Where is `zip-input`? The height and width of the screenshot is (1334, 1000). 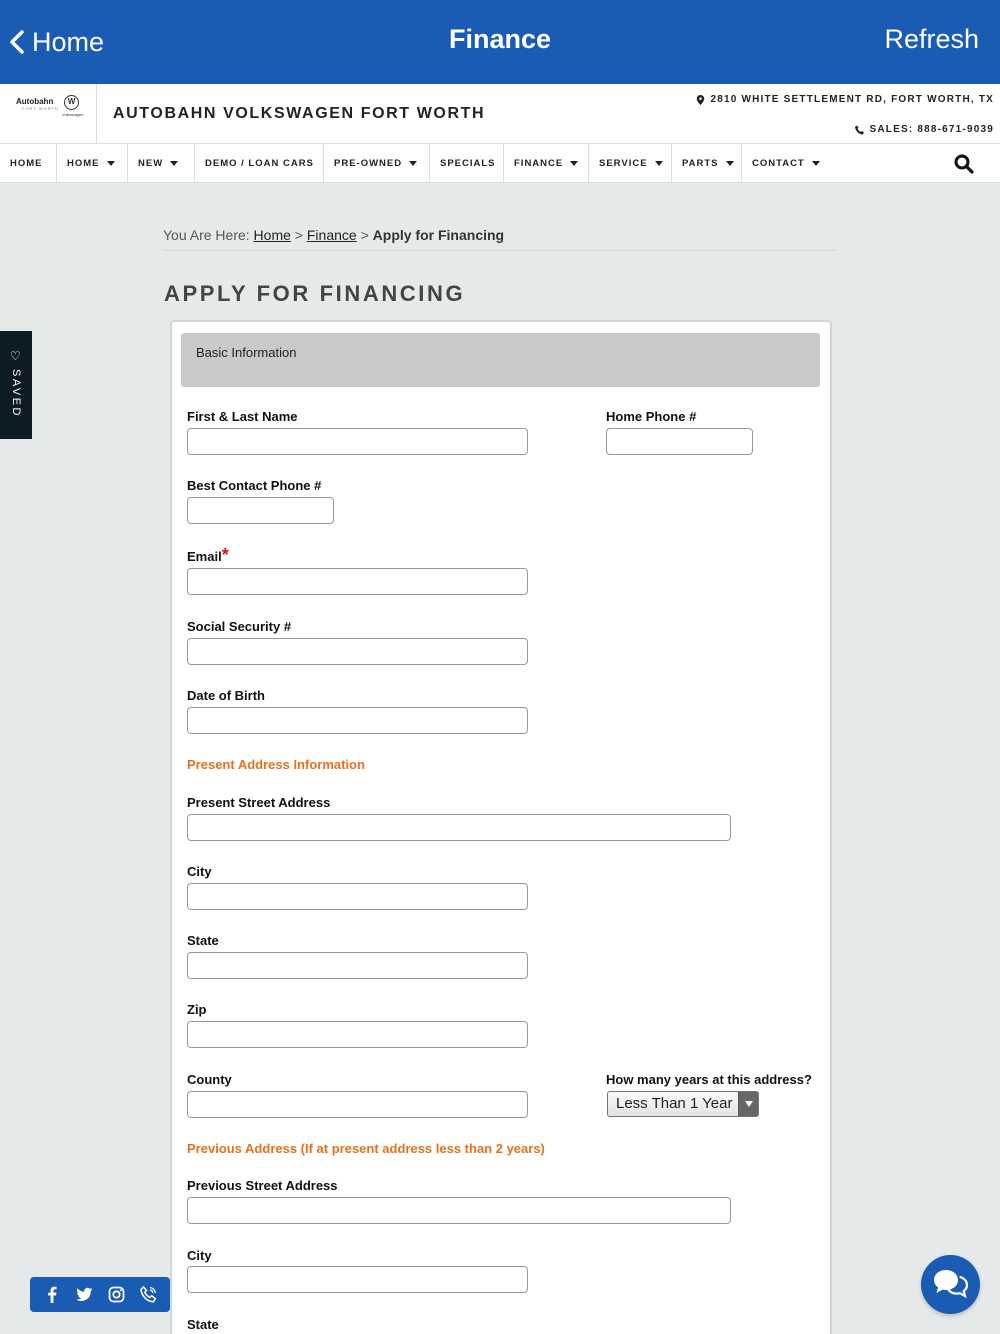 zip-input is located at coordinates (357, 1034).